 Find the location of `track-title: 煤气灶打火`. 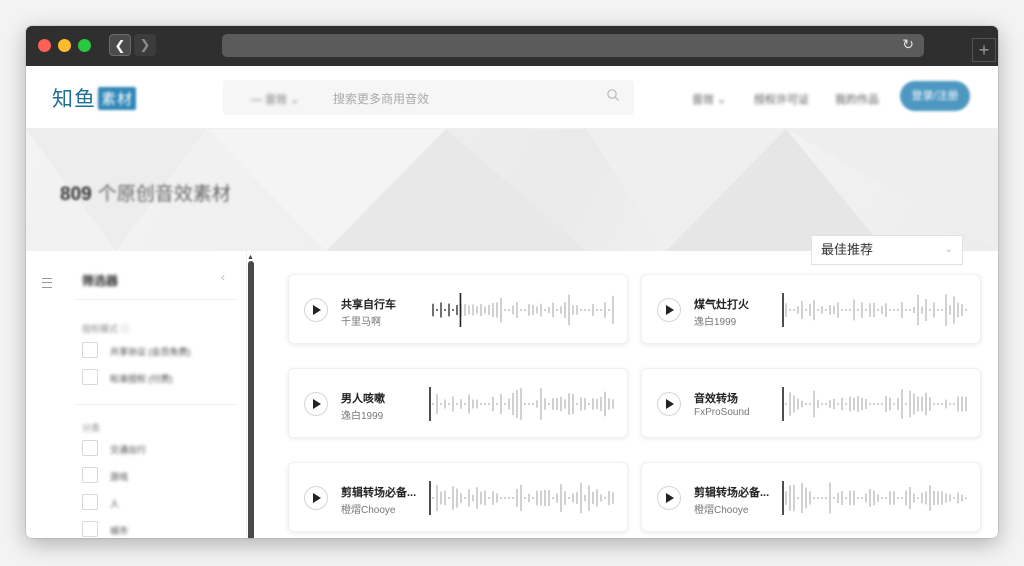

track-title: 煤气灶打火 is located at coordinates (732, 304).